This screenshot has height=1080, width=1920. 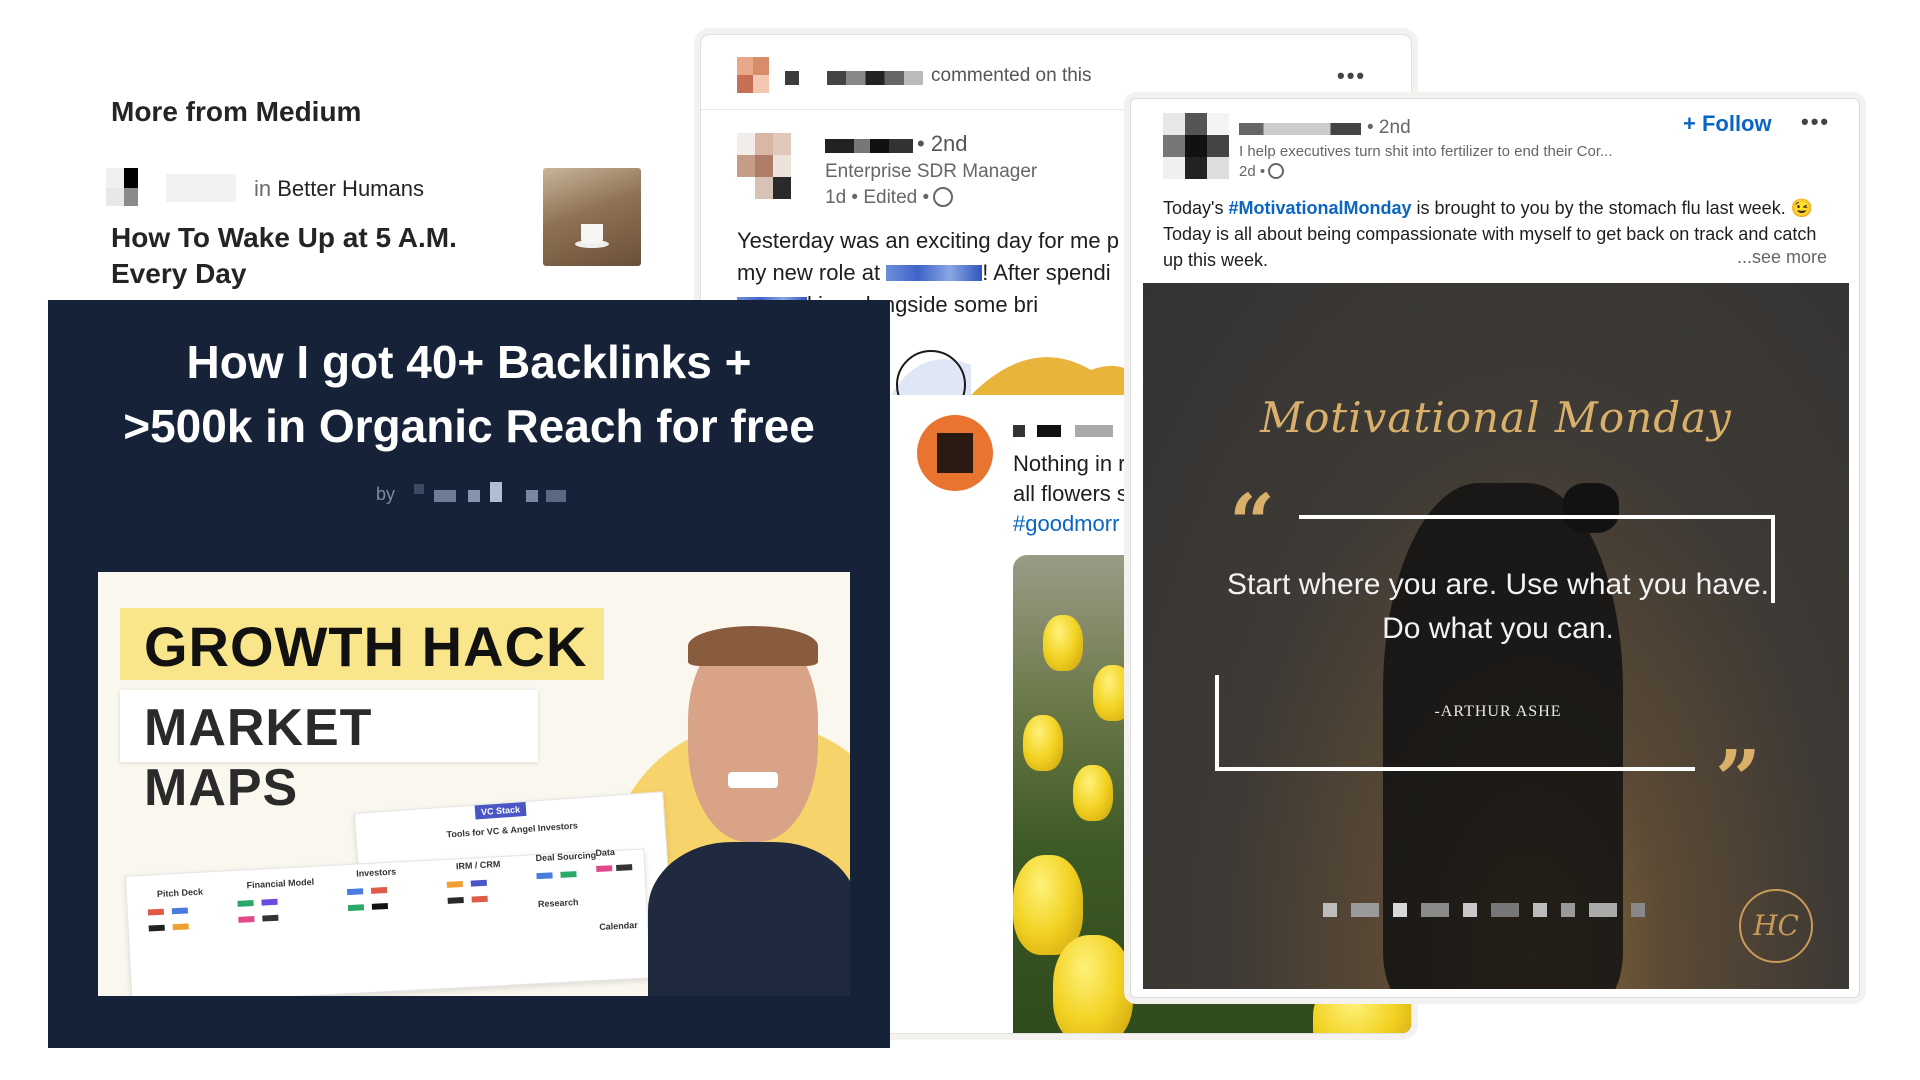 What do you see at coordinates (1738, 779) in the screenshot?
I see `close-quote-icon: ”` at bounding box center [1738, 779].